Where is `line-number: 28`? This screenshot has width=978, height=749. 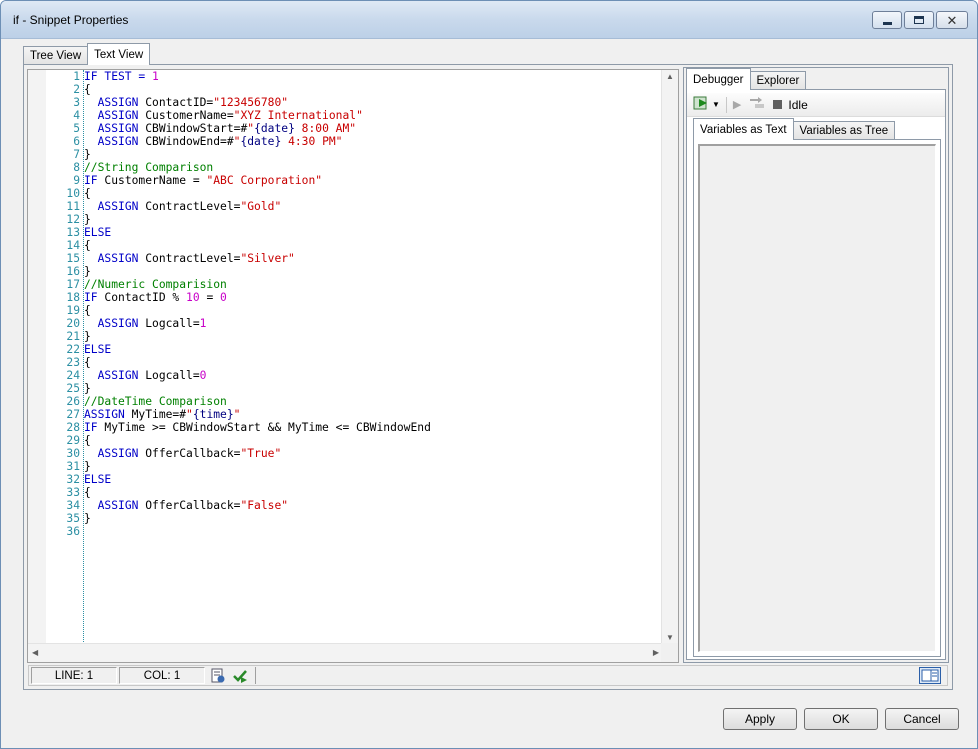
line-number: 28 is located at coordinates (73, 427).